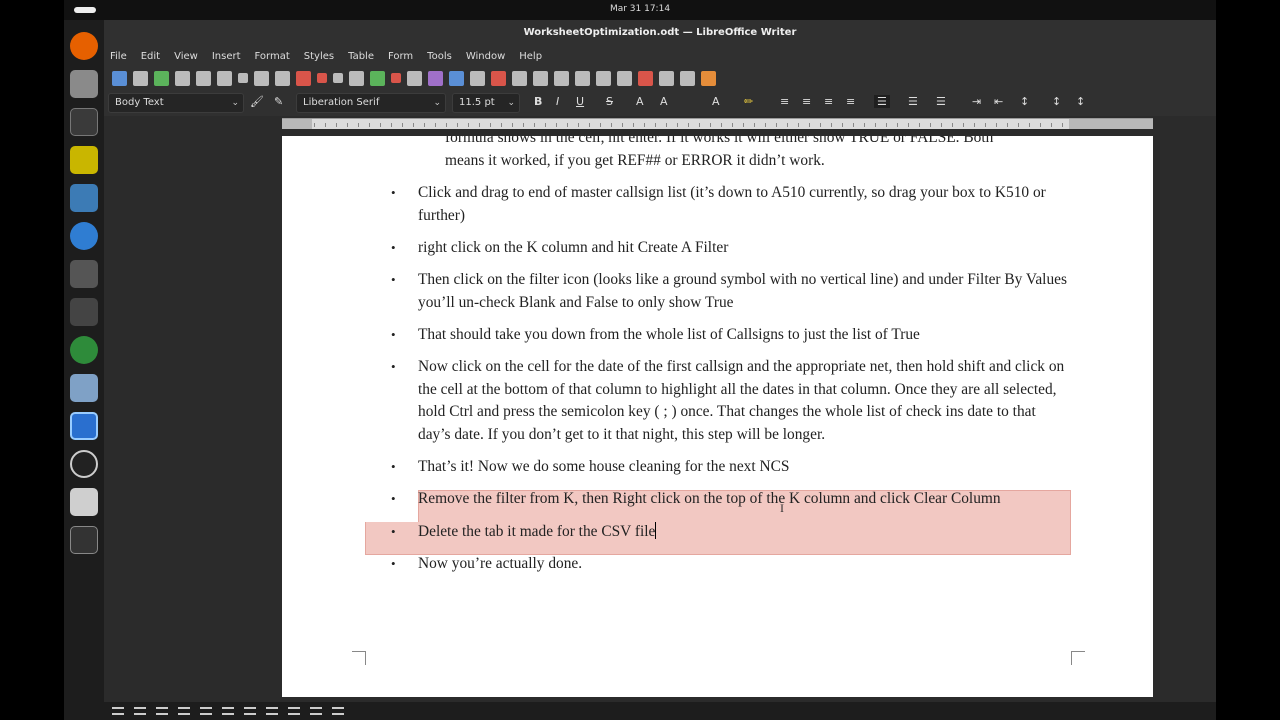  Describe the element at coordinates (319, 56) in the screenshot. I see `menu-styles: Styles` at that location.